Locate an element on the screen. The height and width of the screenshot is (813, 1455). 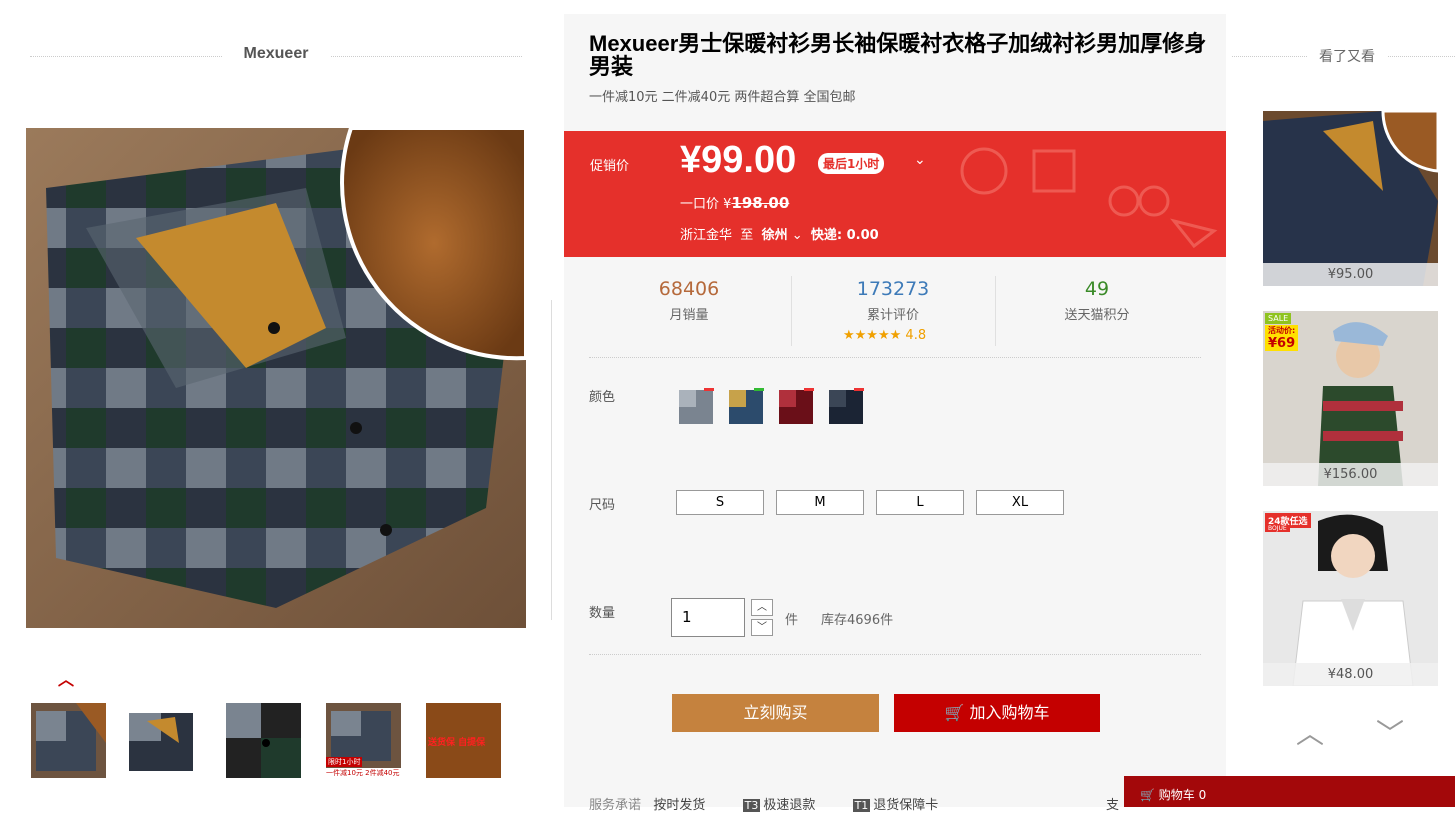
recommend-item-2: SALE 活动价: ¥69 ¥156.00 is located at coordinates (1350, 398).